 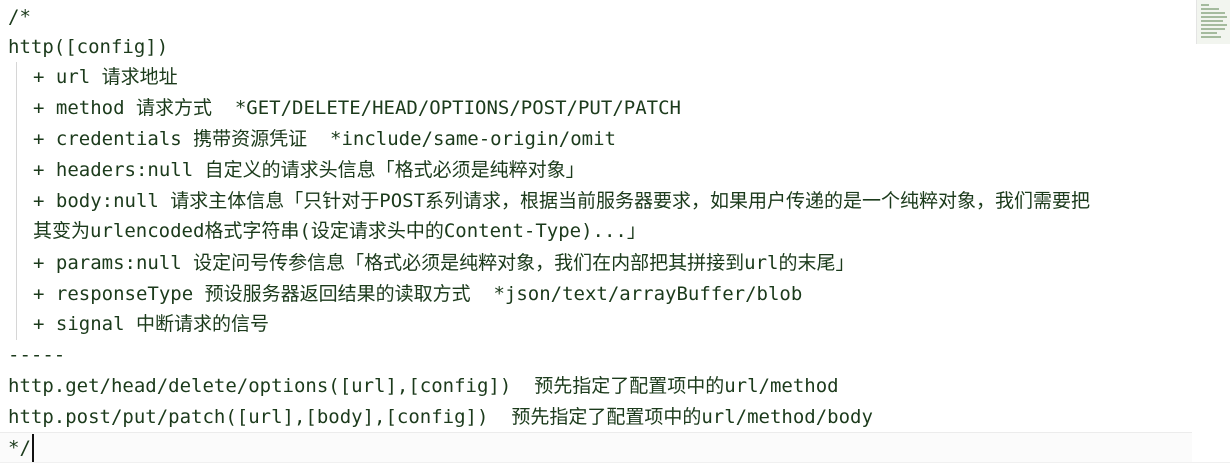 I want to click on current-line-highlight, so click(x=596, y=448).